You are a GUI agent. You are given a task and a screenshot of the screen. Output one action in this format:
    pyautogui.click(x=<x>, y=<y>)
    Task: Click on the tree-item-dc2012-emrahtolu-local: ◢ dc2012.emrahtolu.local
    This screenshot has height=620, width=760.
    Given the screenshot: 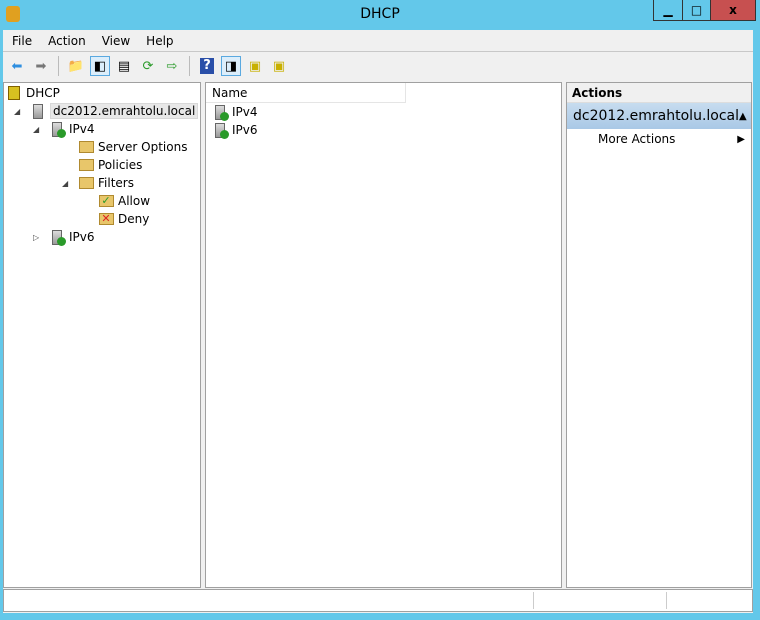 What is the action you would take?
    pyautogui.click(x=106, y=111)
    